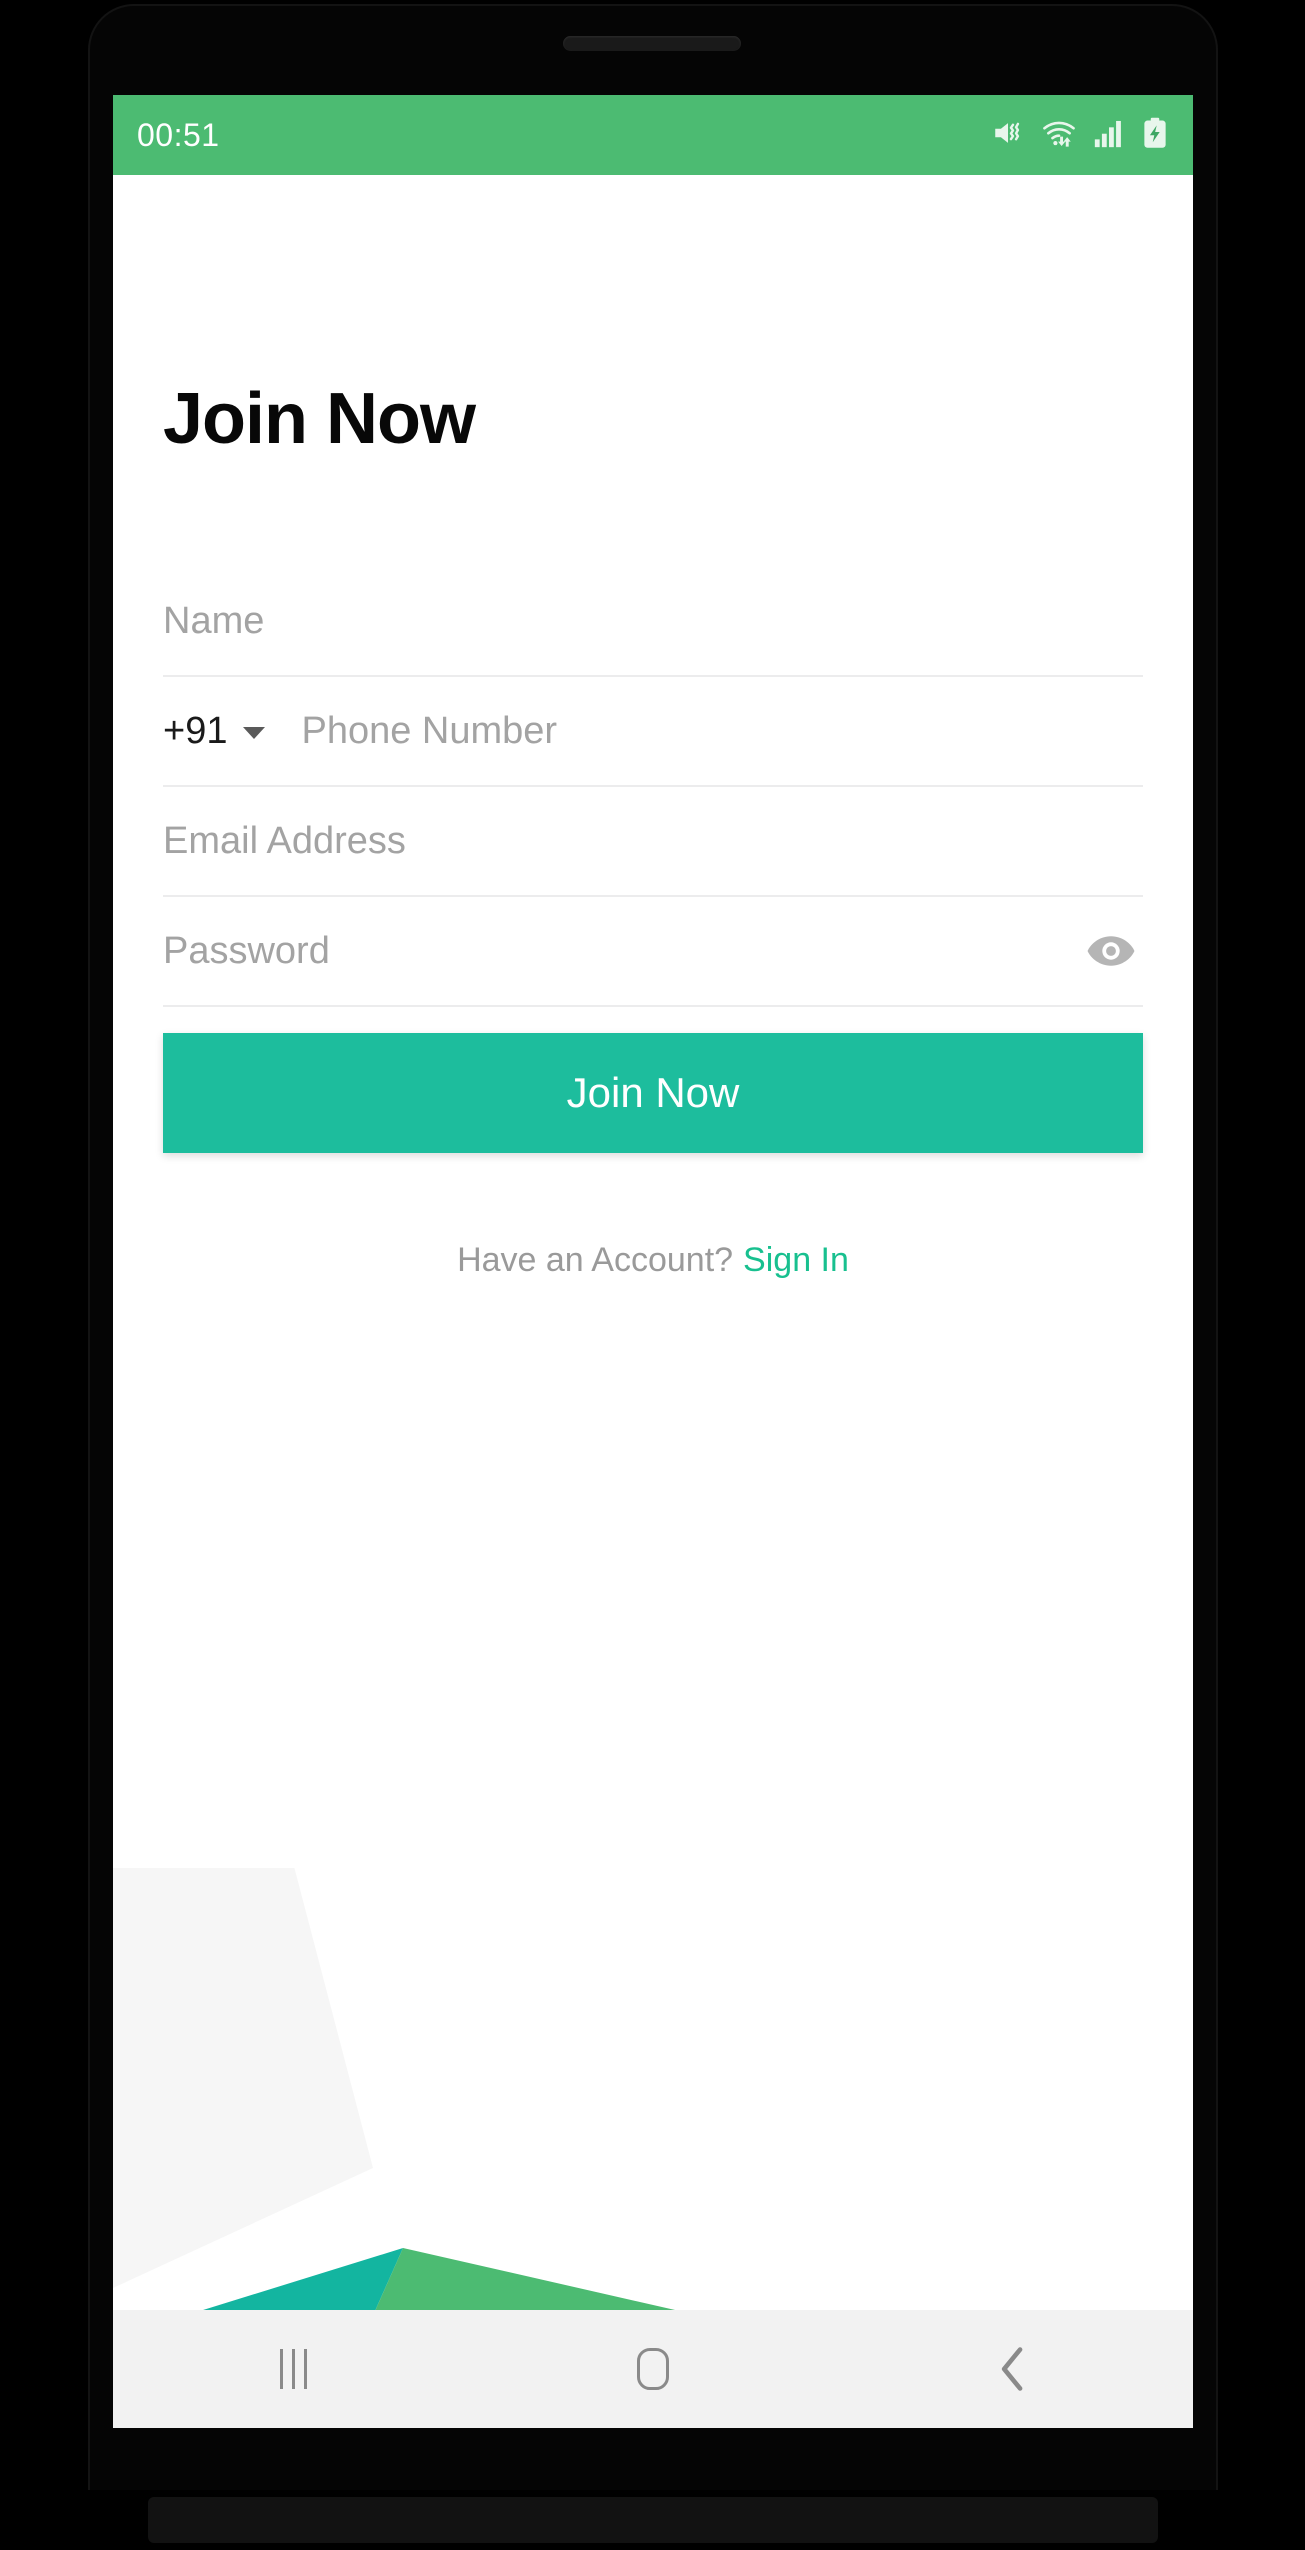 This screenshot has width=1305, height=2550. What do you see at coordinates (284, 840) in the screenshot?
I see `email-field-placeholder: Email Address` at bounding box center [284, 840].